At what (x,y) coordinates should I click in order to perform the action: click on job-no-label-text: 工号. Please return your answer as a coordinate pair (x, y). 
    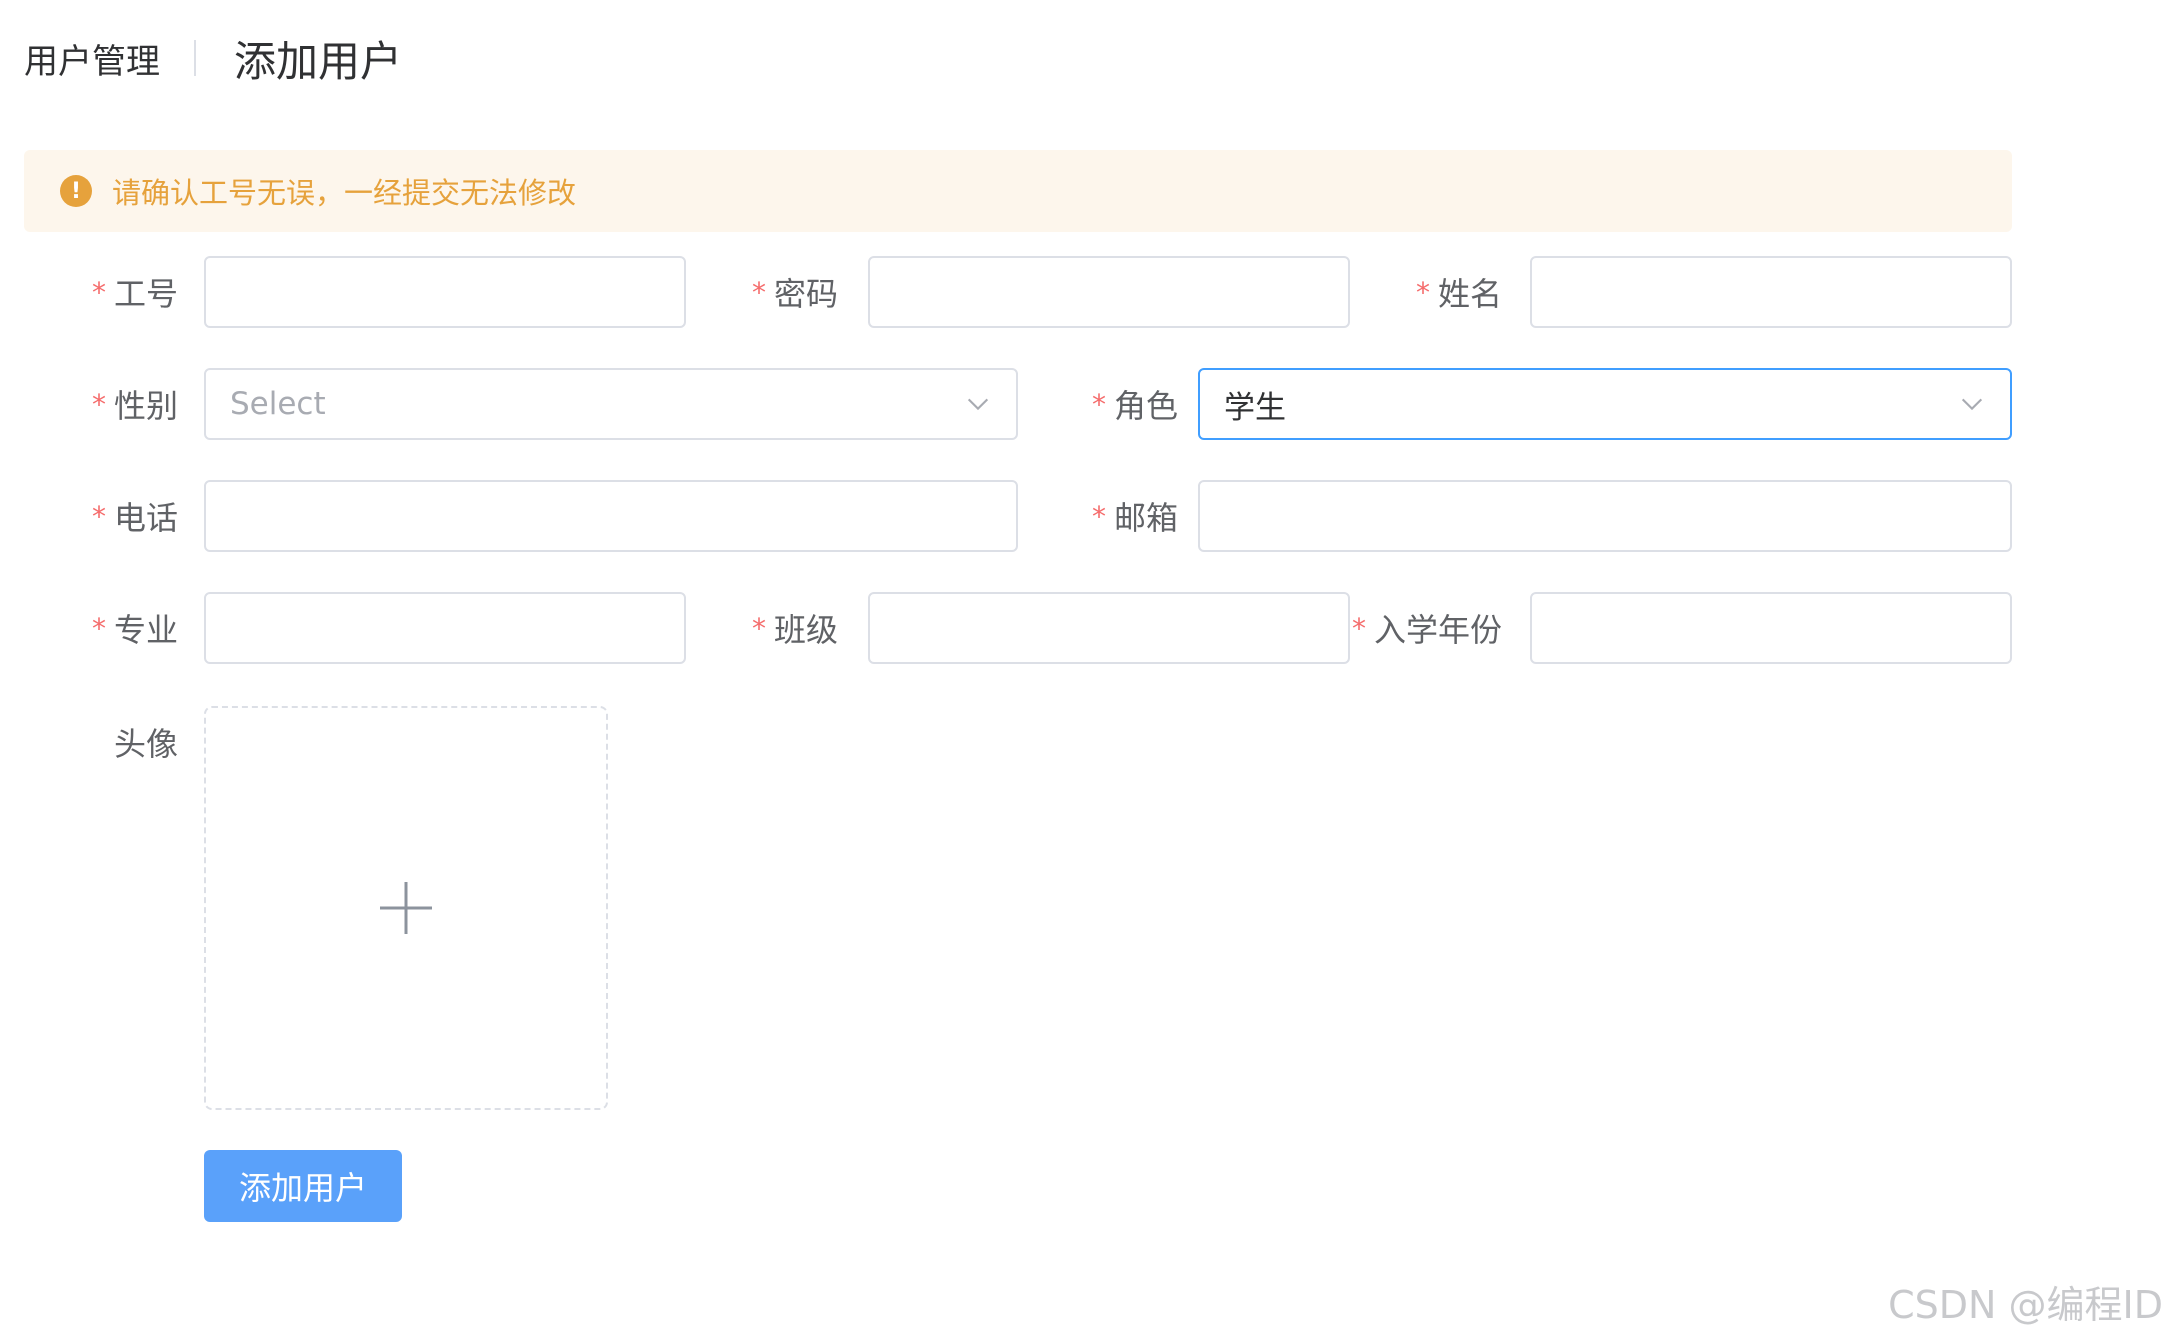
    Looking at the image, I should click on (145, 294).